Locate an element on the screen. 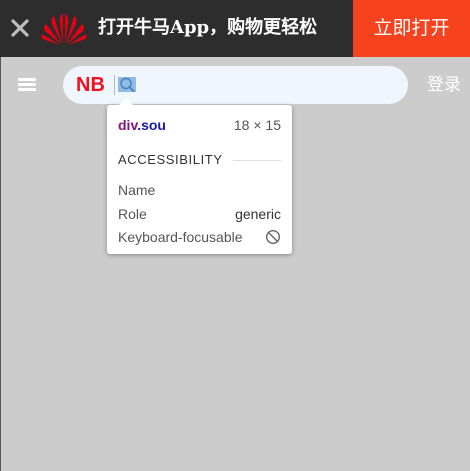 This screenshot has height=471, width=470. banner-promo-text: 打开牛马App，购物更轻松 is located at coordinates (208, 27).